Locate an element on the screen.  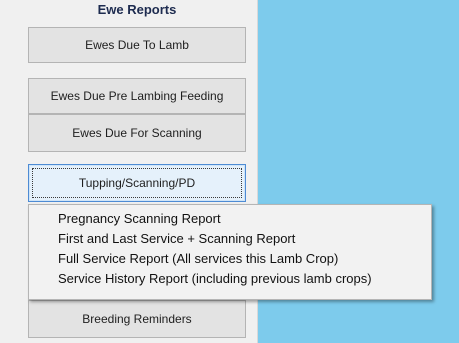
focus-ring is located at coordinates (137, 183).